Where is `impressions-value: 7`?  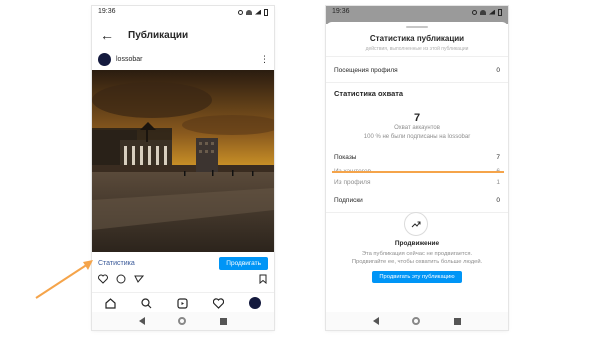 impressions-value: 7 is located at coordinates (498, 157).